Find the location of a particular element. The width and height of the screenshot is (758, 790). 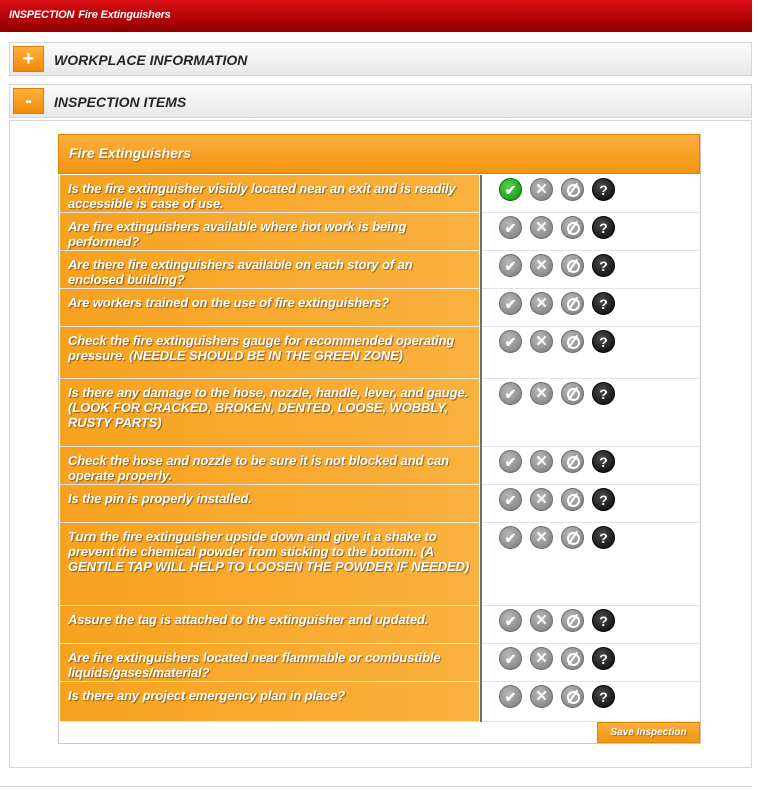

title-bar: INSPECTION Fire Extinguishers is located at coordinates (376, 16).